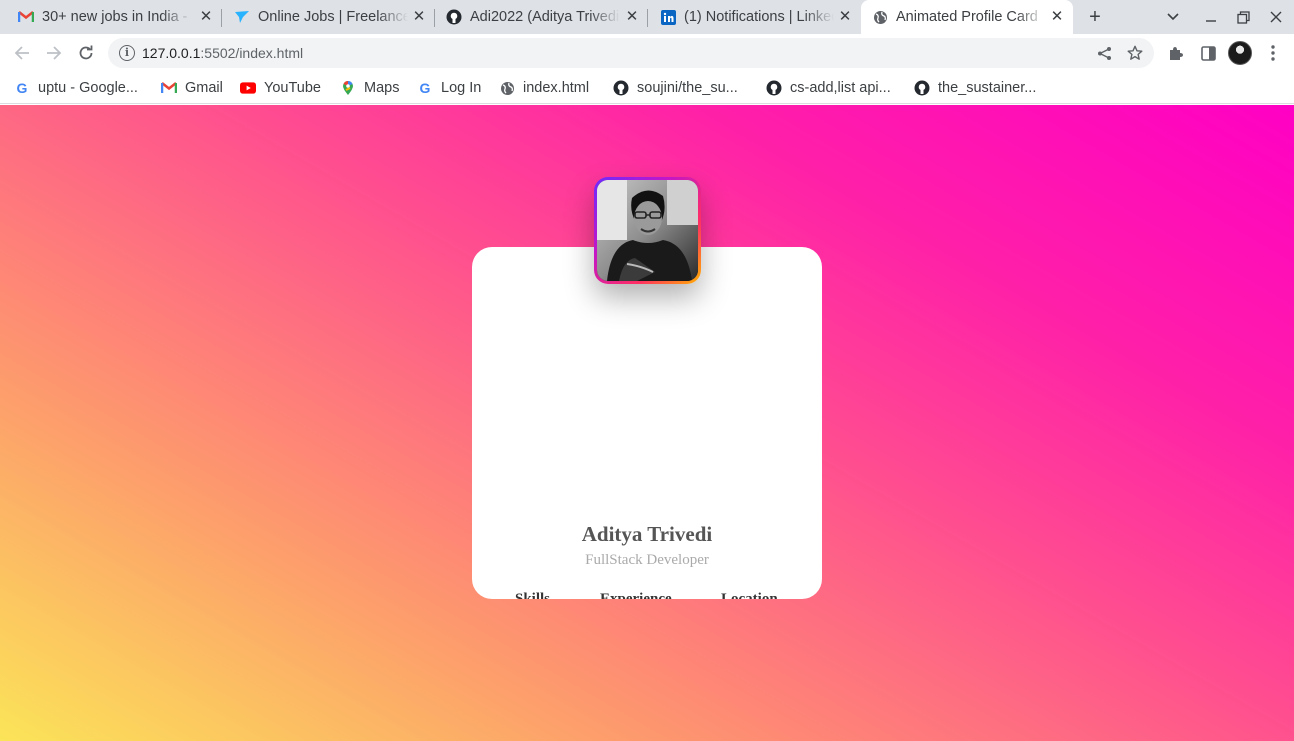 This screenshot has width=1294, height=741. I want to click on browser-toolbar: i 127.0.0.1:5502/index.html, so click(647, 53).